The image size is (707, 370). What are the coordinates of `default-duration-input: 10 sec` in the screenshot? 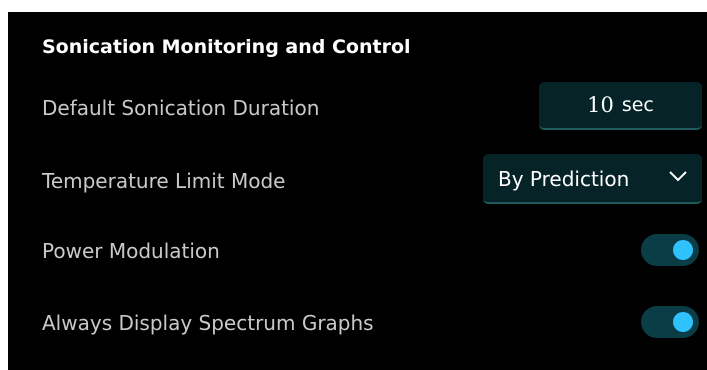 It's located at (620, 106).